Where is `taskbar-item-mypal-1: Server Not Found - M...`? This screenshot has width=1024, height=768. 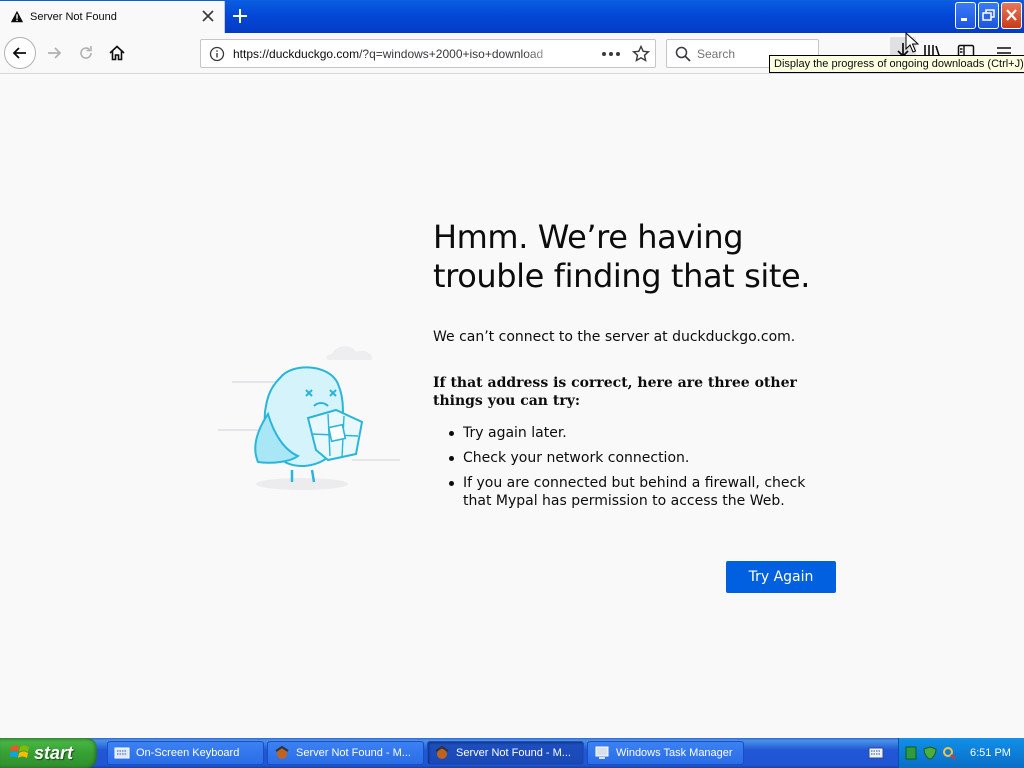 taskbar-item-mypal-1: Server Not Found - M... is located at coordinates (345, 753).